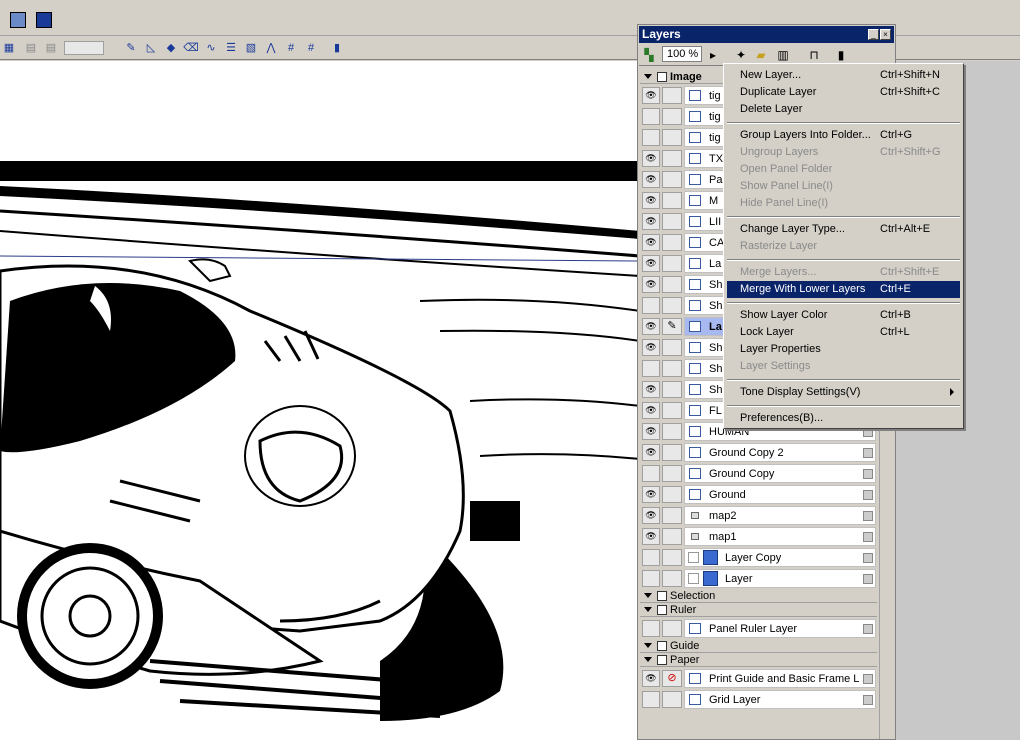  What do you see at coordinates (713, 55) in the screenshot?
I see `zoom-arrow-icon: ▸` at bounding box center [713, 55].